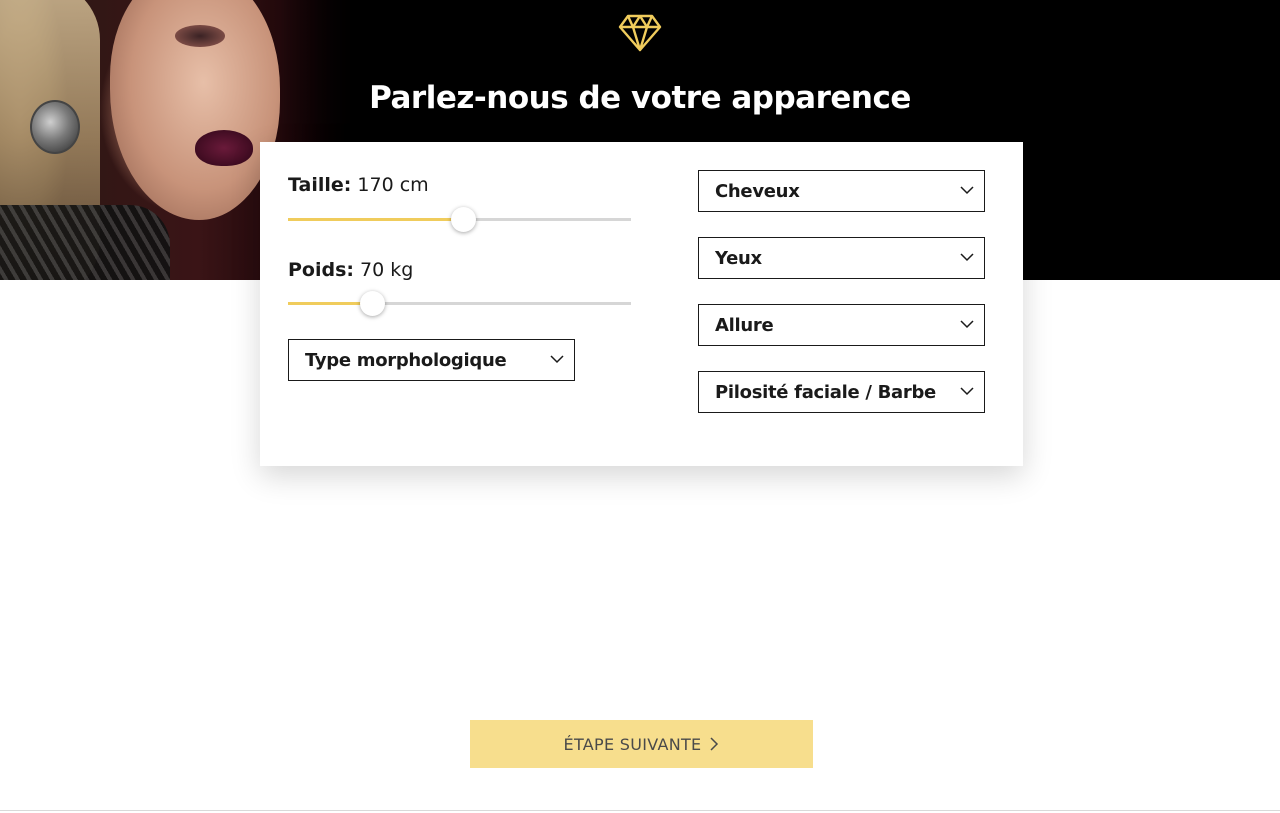 This screenshot has width=1280, height=813. What do you see at coordinates (393, 185) in the screenshot?
I see `height-value: 170 cm` at bounding box center [393, 185].